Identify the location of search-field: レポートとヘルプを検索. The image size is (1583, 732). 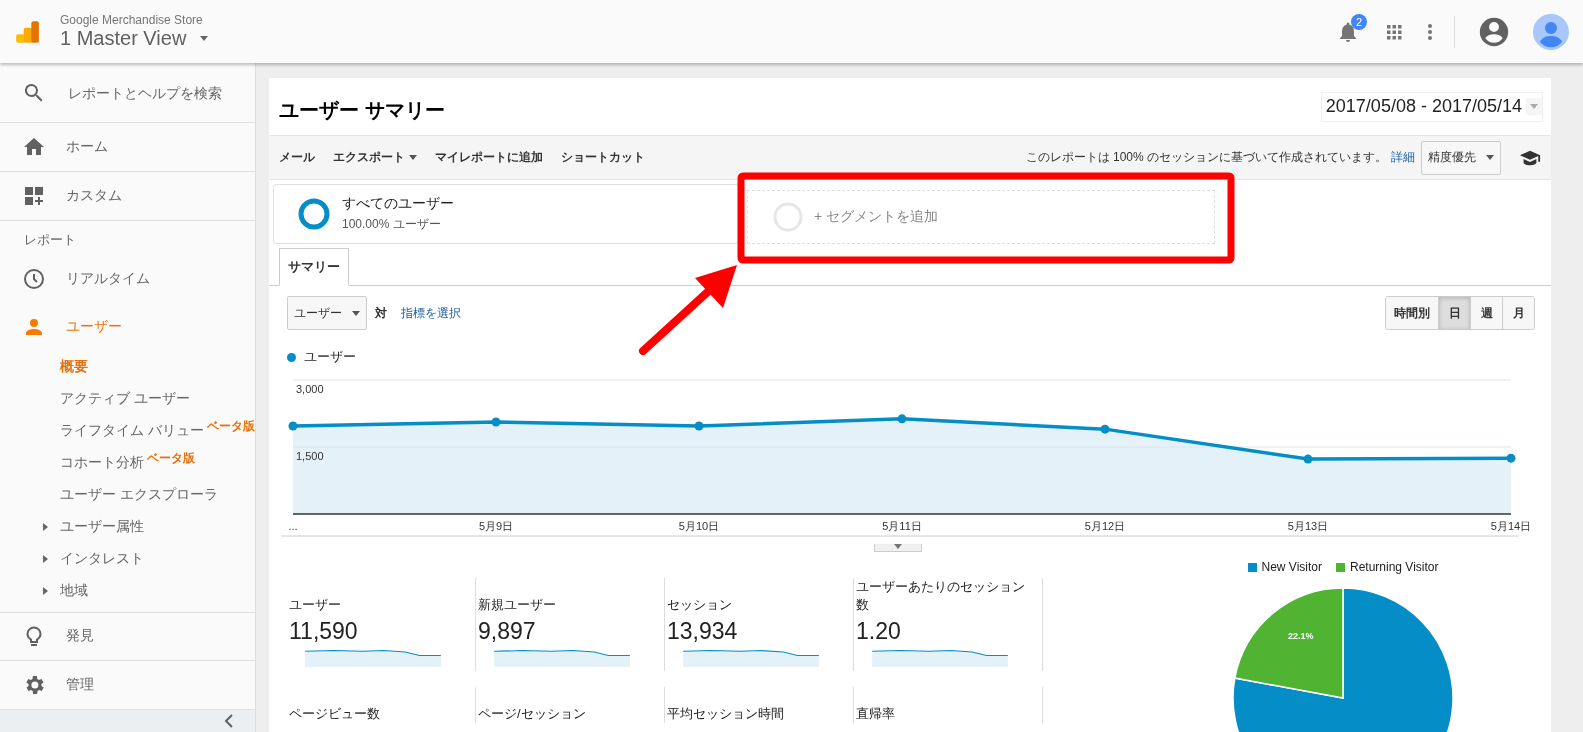
(156, 92).